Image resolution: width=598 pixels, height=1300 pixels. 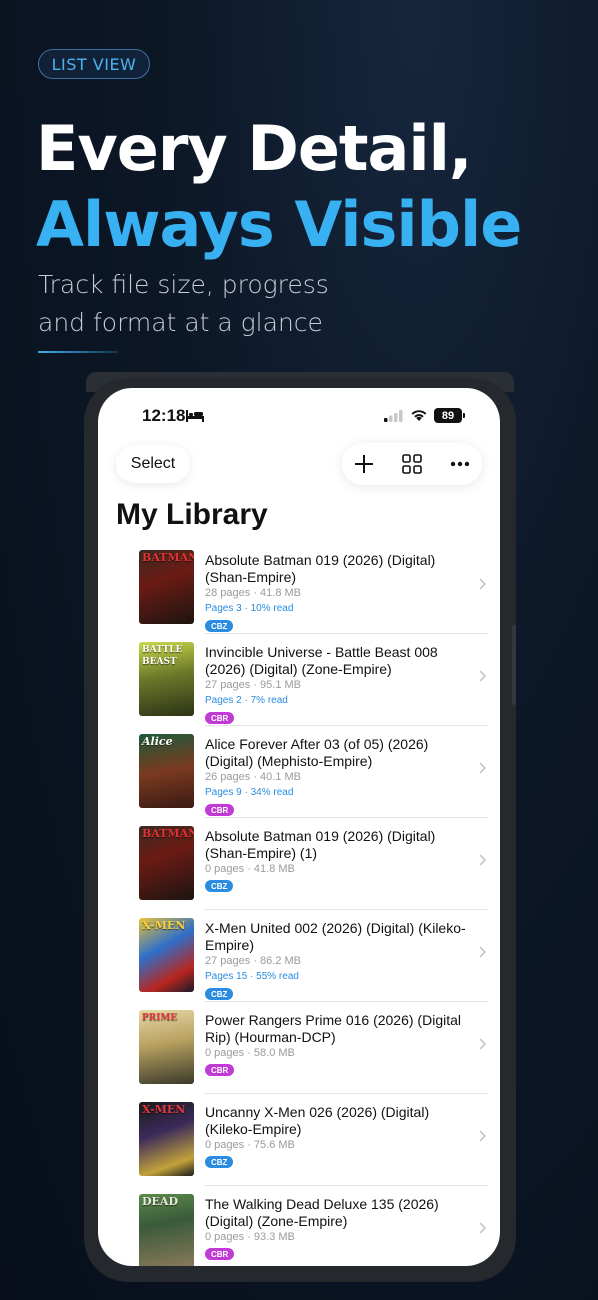 I want to click on read-progress: Pages 2 · 7% read, so click(x=246, y=700).